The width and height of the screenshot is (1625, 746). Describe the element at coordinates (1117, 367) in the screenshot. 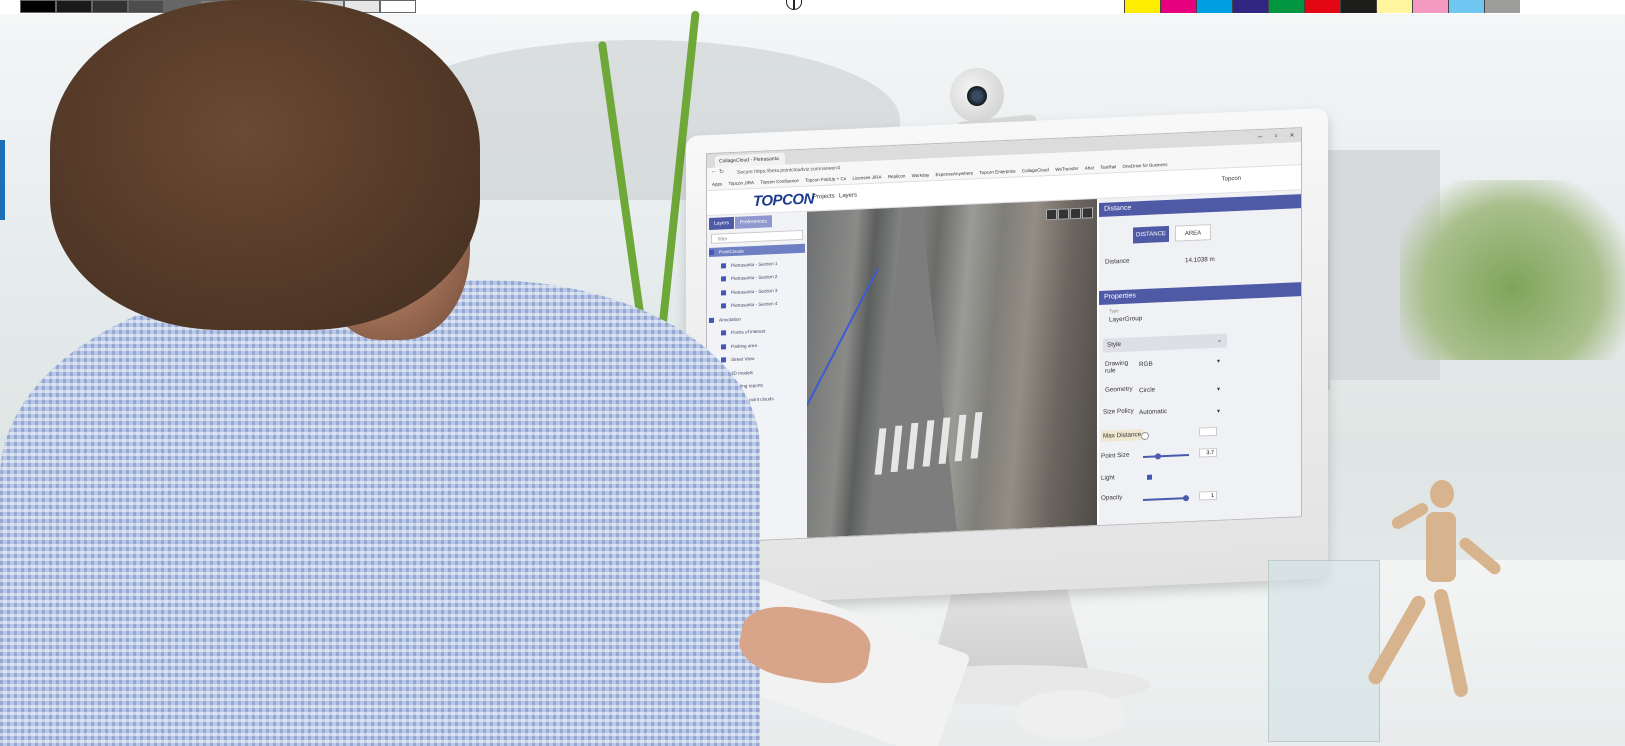

I see `drawing-rule-label: Drawing rule` at that location.